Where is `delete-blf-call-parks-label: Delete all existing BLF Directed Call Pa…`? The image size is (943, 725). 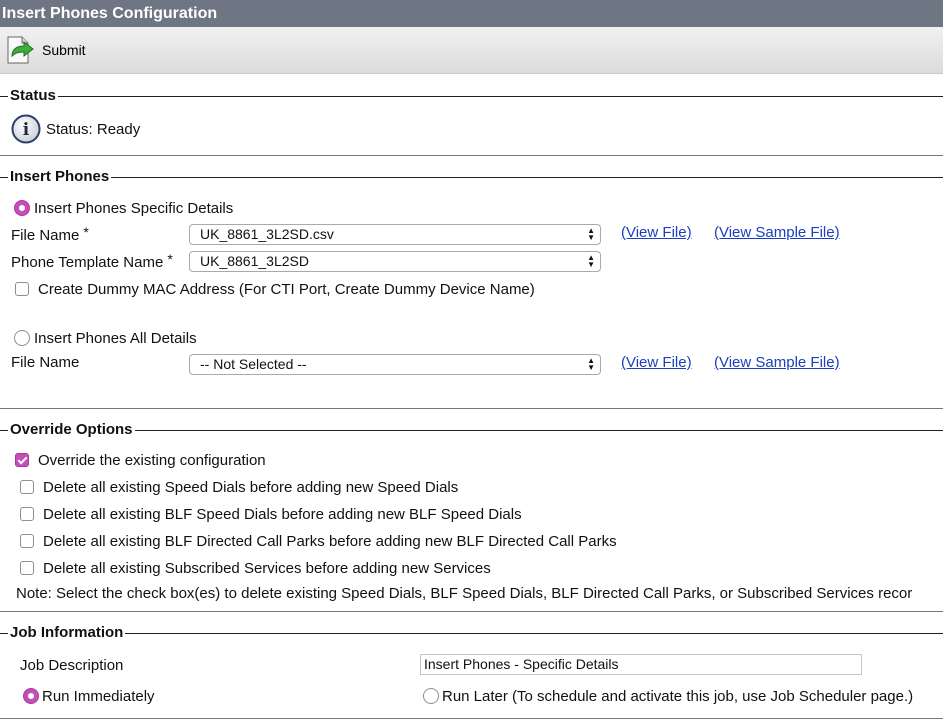
delete-blf-call-parks-label: Delete all existing BLF Directed Call Pa… is located at coordinates (330, 541).